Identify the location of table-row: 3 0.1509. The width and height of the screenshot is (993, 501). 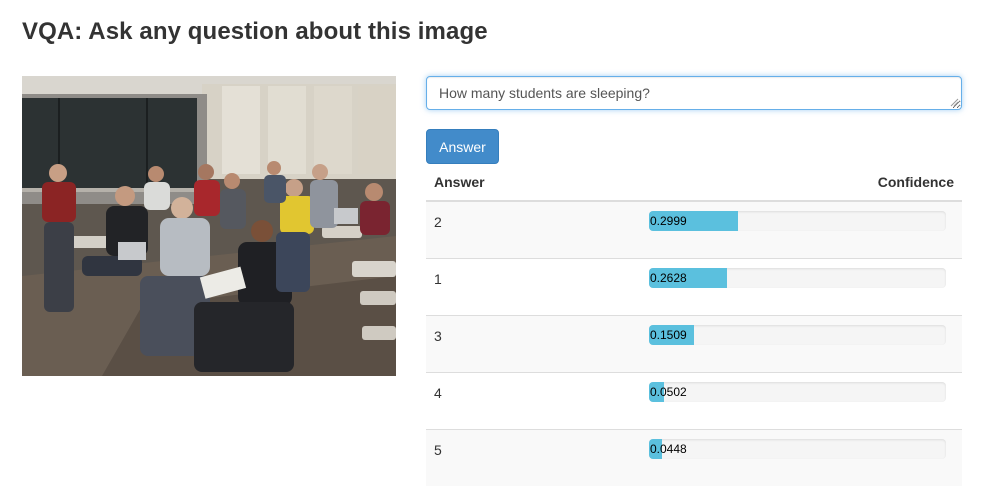
(694, 343).